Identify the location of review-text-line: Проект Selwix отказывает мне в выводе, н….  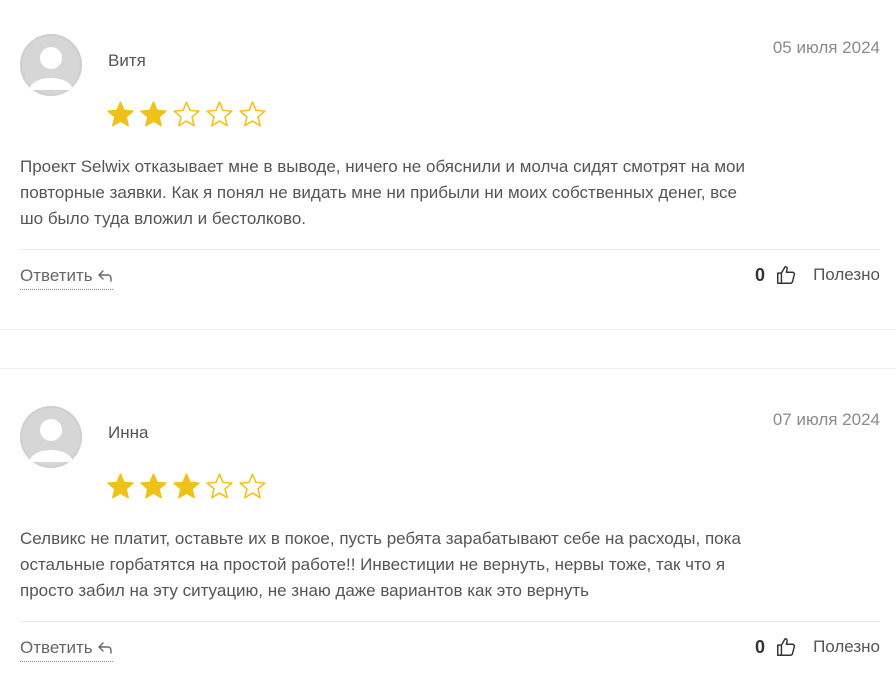
(382, 166).